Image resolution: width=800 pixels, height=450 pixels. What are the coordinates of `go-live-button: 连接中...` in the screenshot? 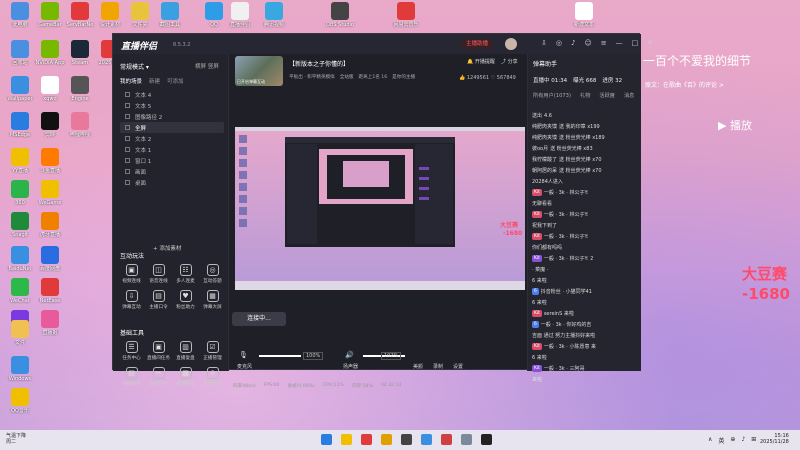 It's located at (259, 319).